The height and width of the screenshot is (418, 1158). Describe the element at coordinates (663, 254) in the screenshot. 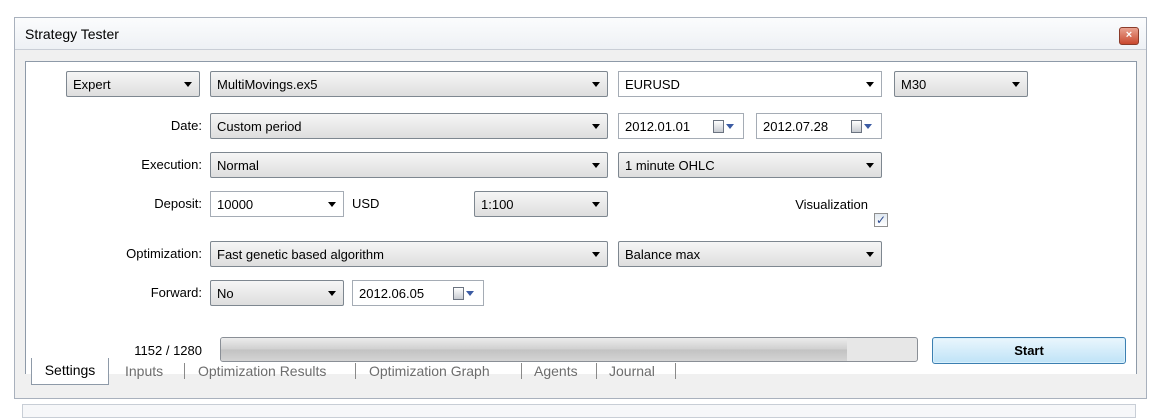

I see `optimization-criterion-value: Balance max` at that location.